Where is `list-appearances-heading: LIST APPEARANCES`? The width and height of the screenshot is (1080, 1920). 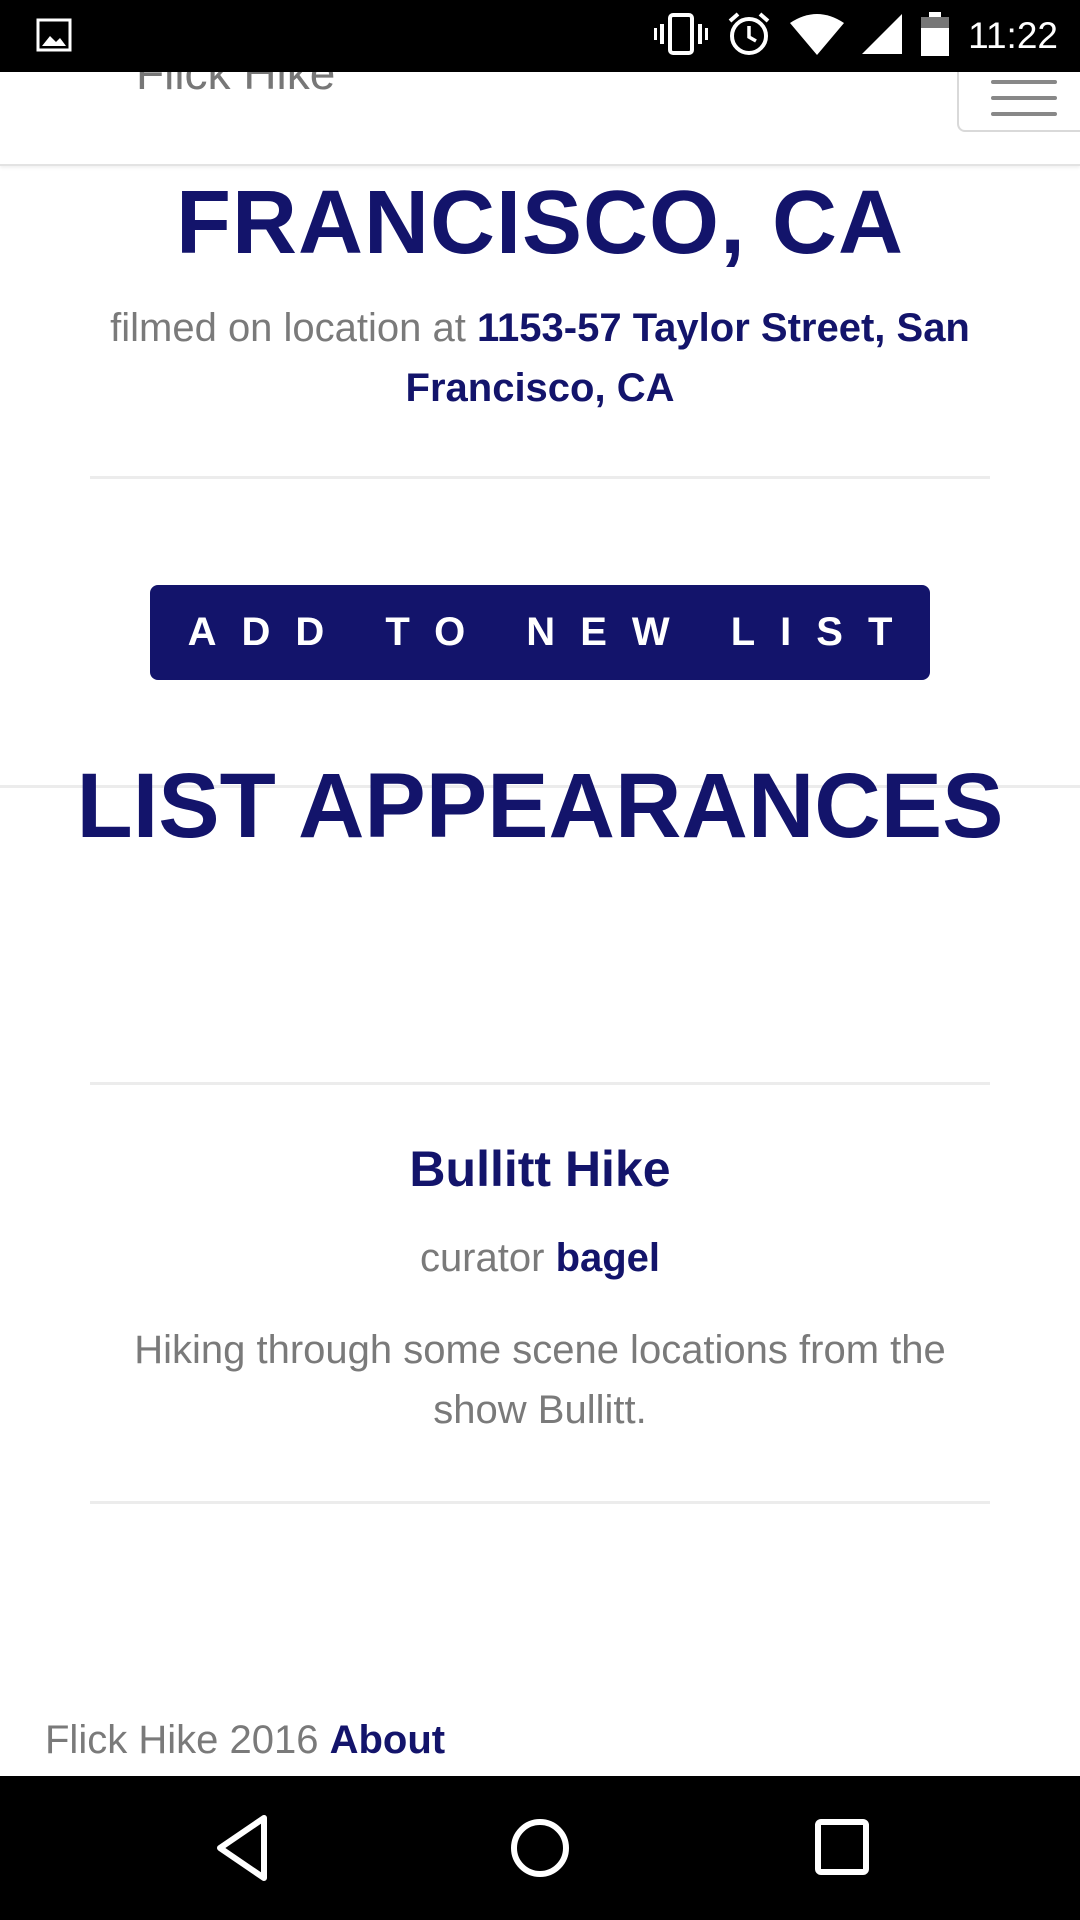 list-appearances-heading: LIST APPEARANCES is located at coordinates (540, 806).